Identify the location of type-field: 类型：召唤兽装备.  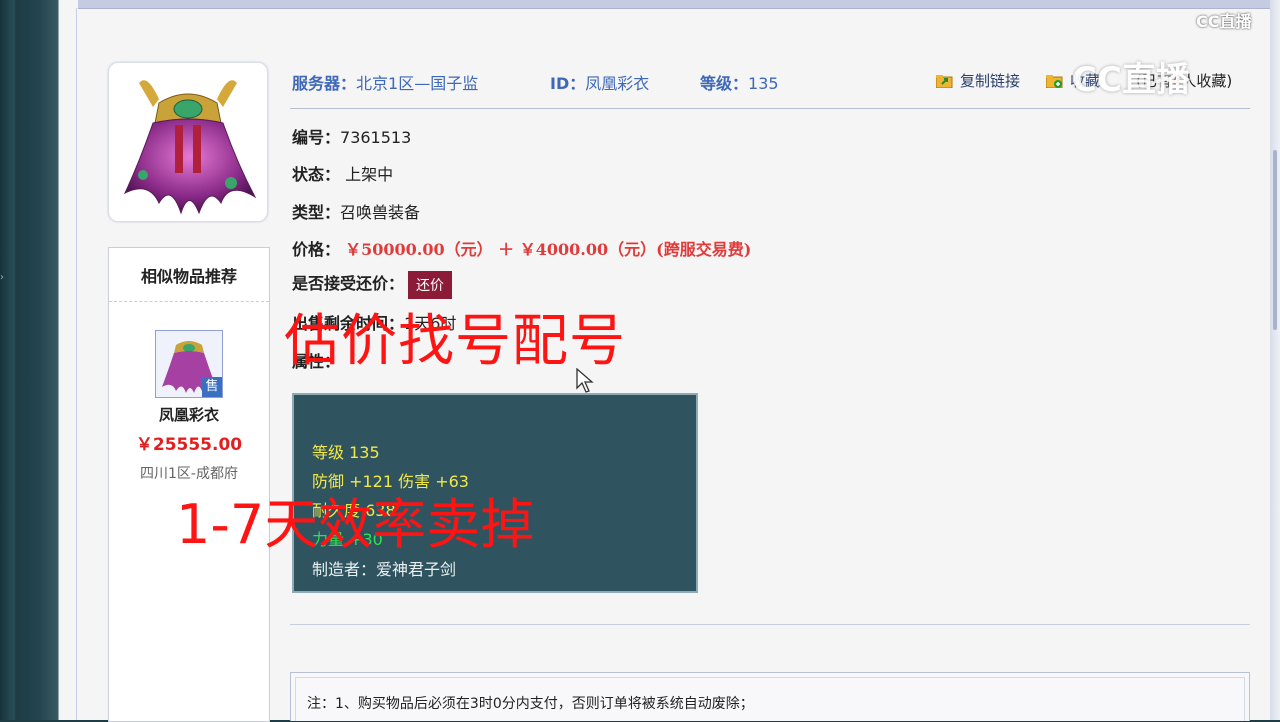
(356, 211).